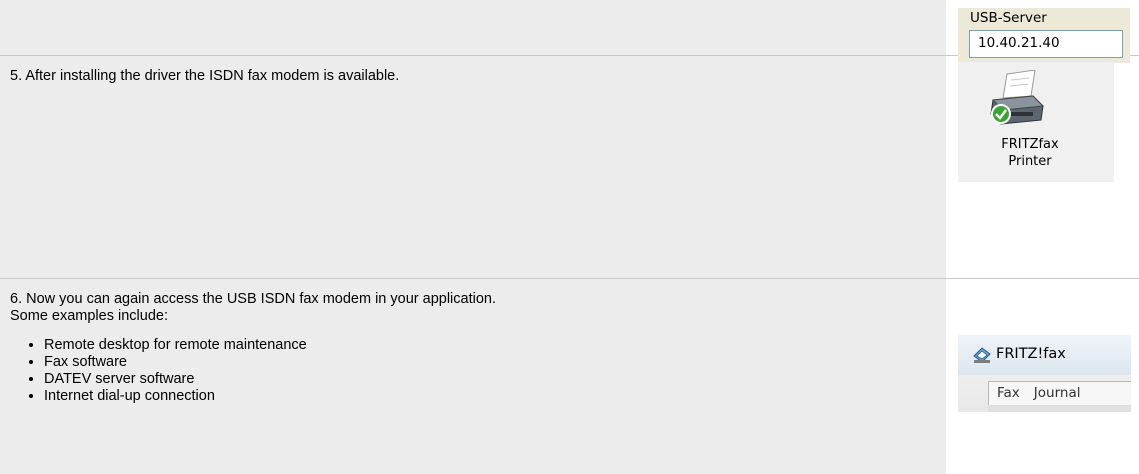 This screenshot has height=474, width=1139. I want to click on row1-text-cell, so click(473, 27).